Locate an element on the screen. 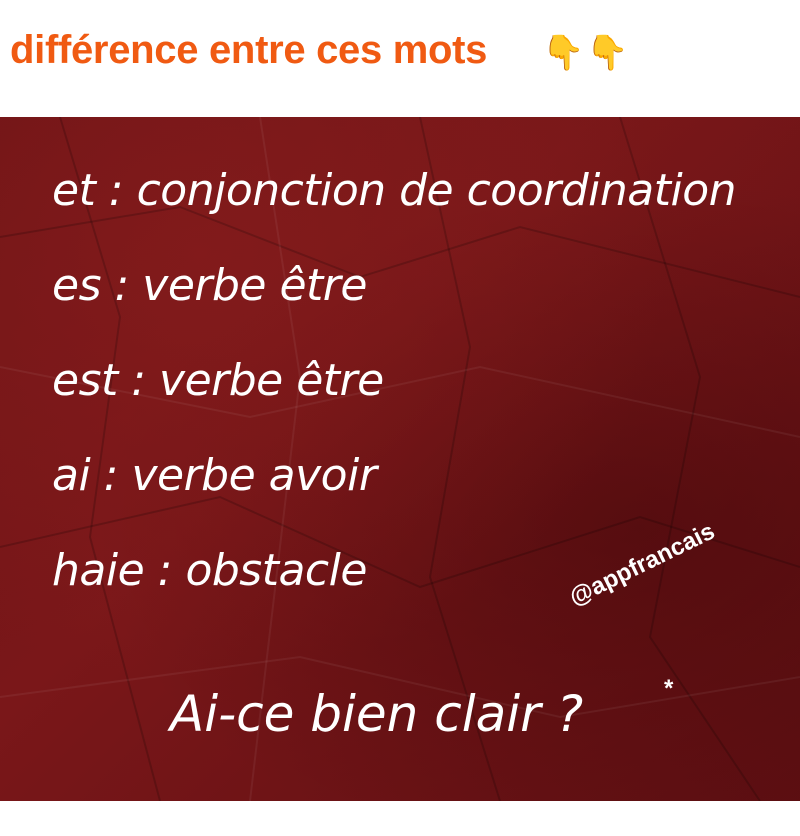 The height and width of the screenshot is (836, 800). header-title: différence entre ces mots is located at coordinates (249, 50).